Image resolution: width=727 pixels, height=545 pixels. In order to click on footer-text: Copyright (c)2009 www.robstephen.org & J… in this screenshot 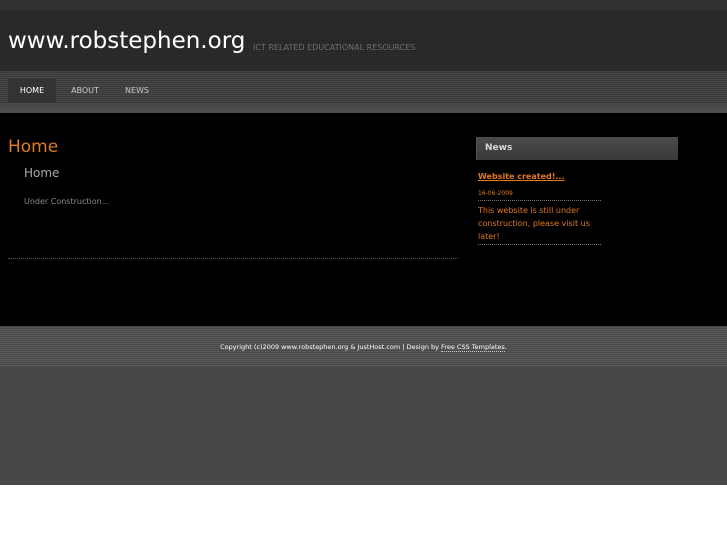, I will do `click(363, 347)`.